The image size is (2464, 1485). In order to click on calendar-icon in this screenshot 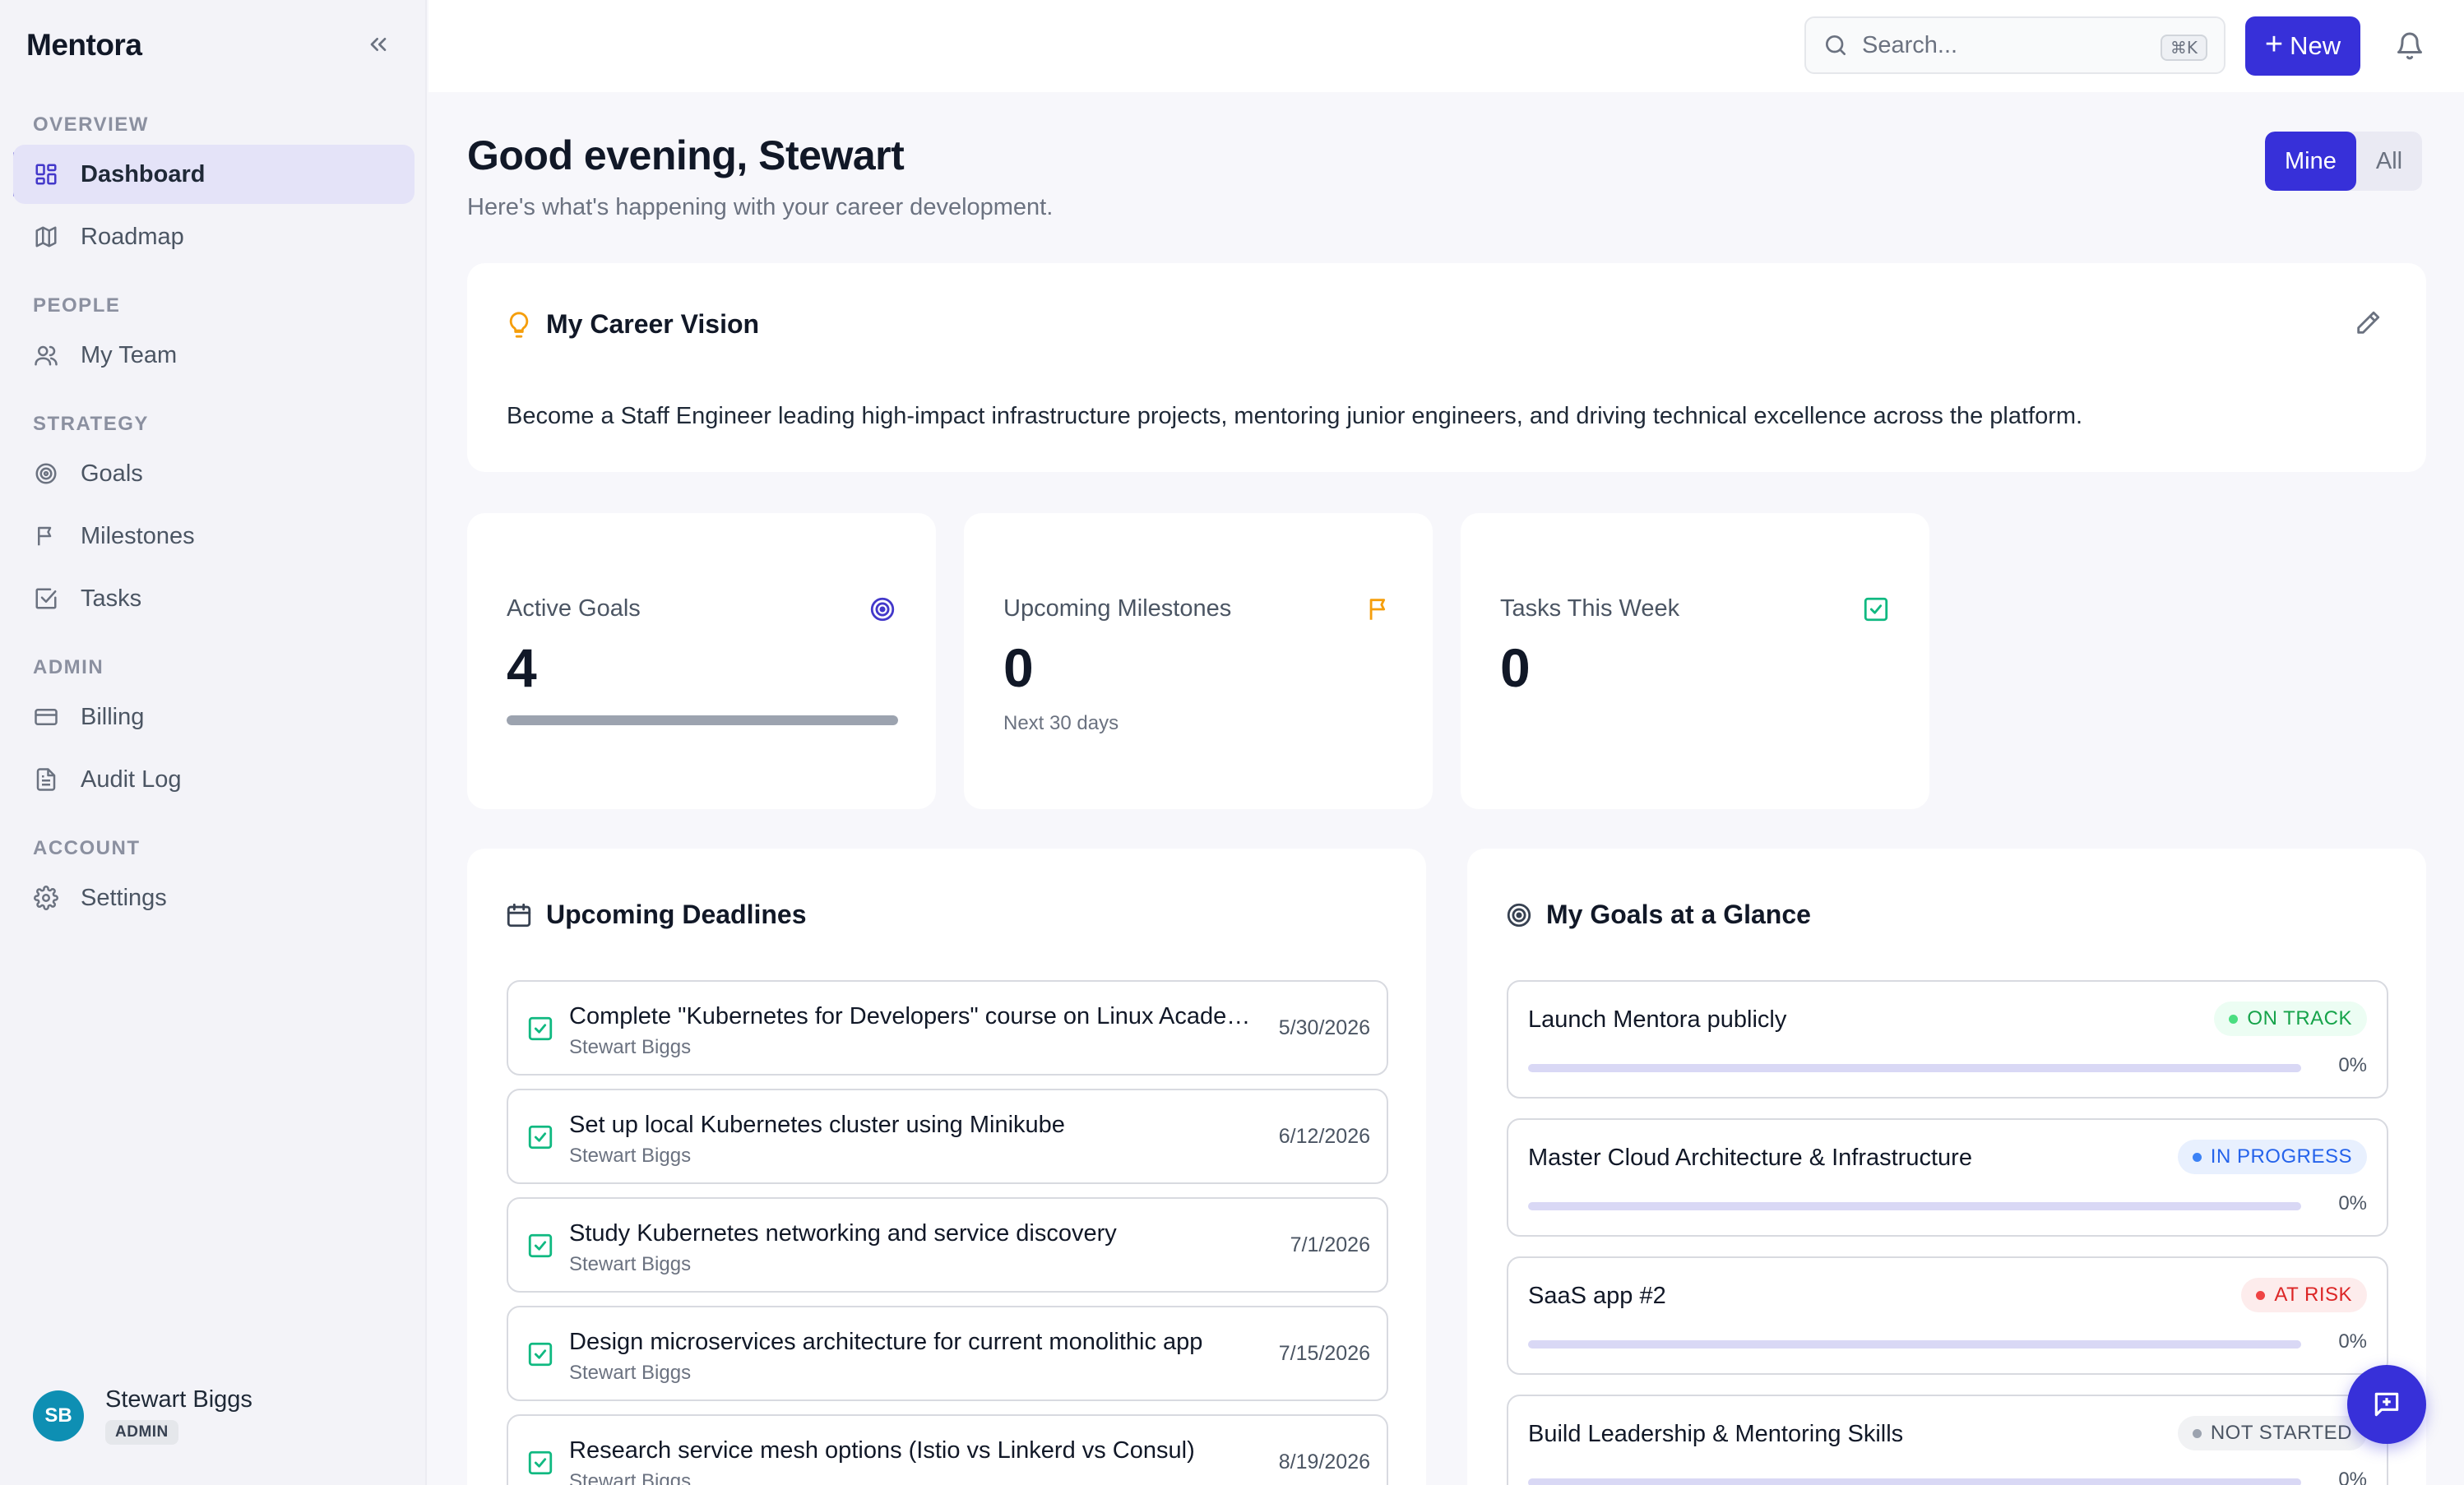, I will do `click(519, 915)`.